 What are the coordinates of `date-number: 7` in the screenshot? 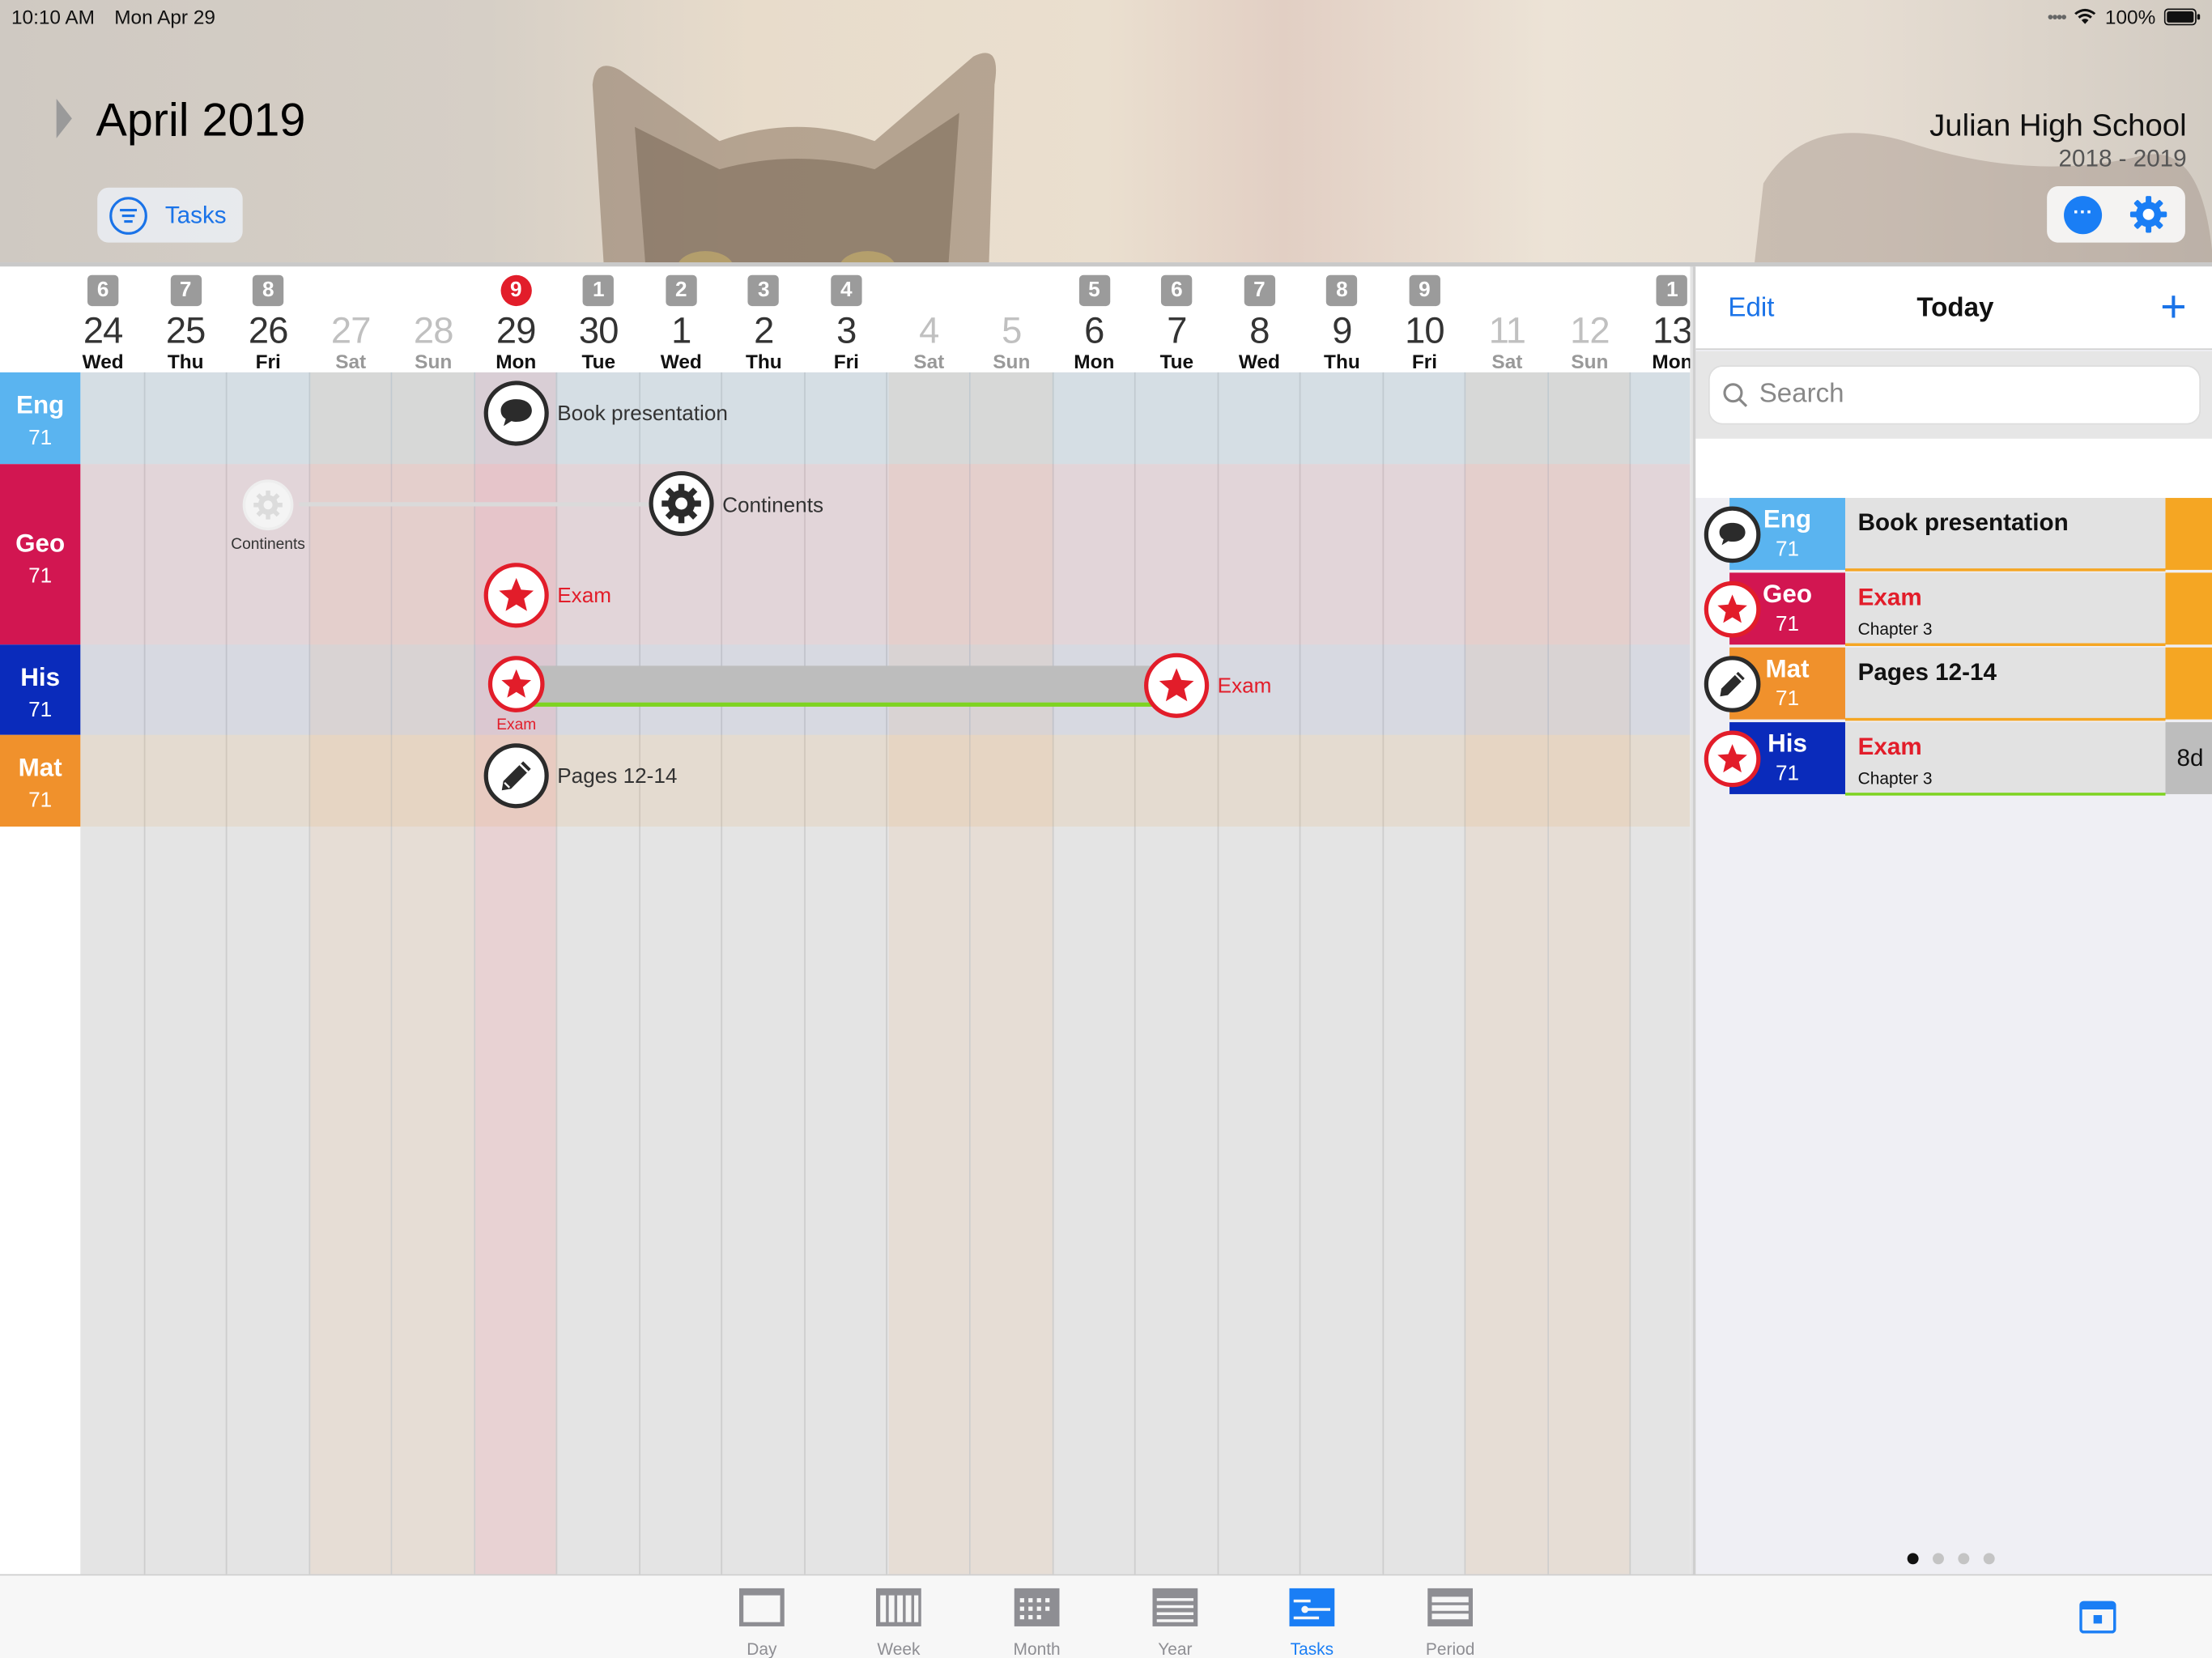 It's located at (1177, 329).